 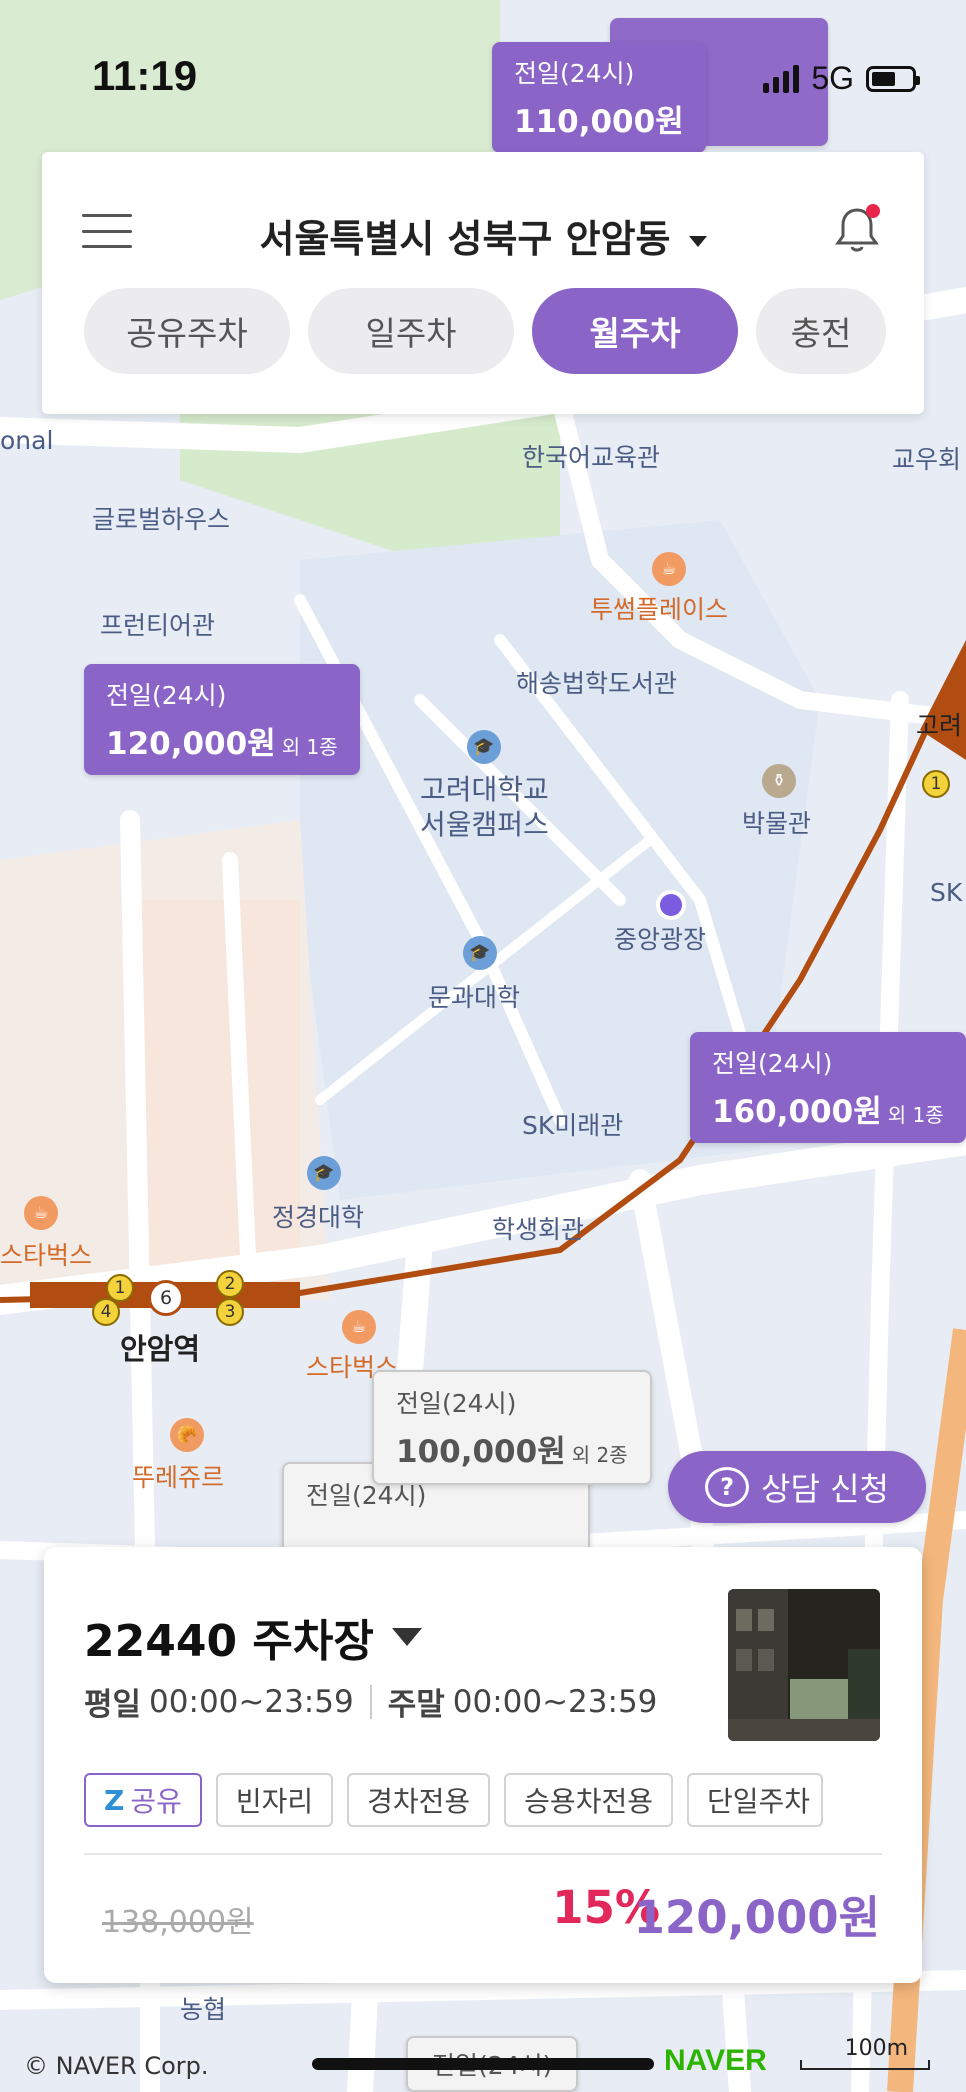 What do you see at coordinates (187, 1435) in the screenshot?
I see `bakery-icon: 🥐` at bounding box center [187, 1435].